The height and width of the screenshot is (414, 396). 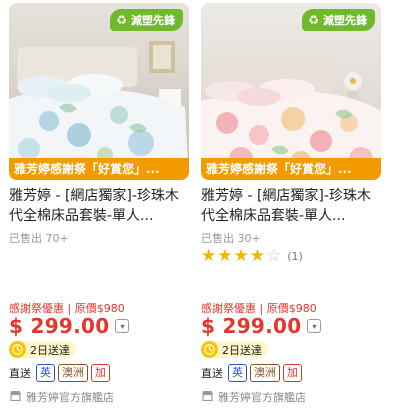 I want to click on sold-count: 已售出 70+, so click(x=39, y=238).